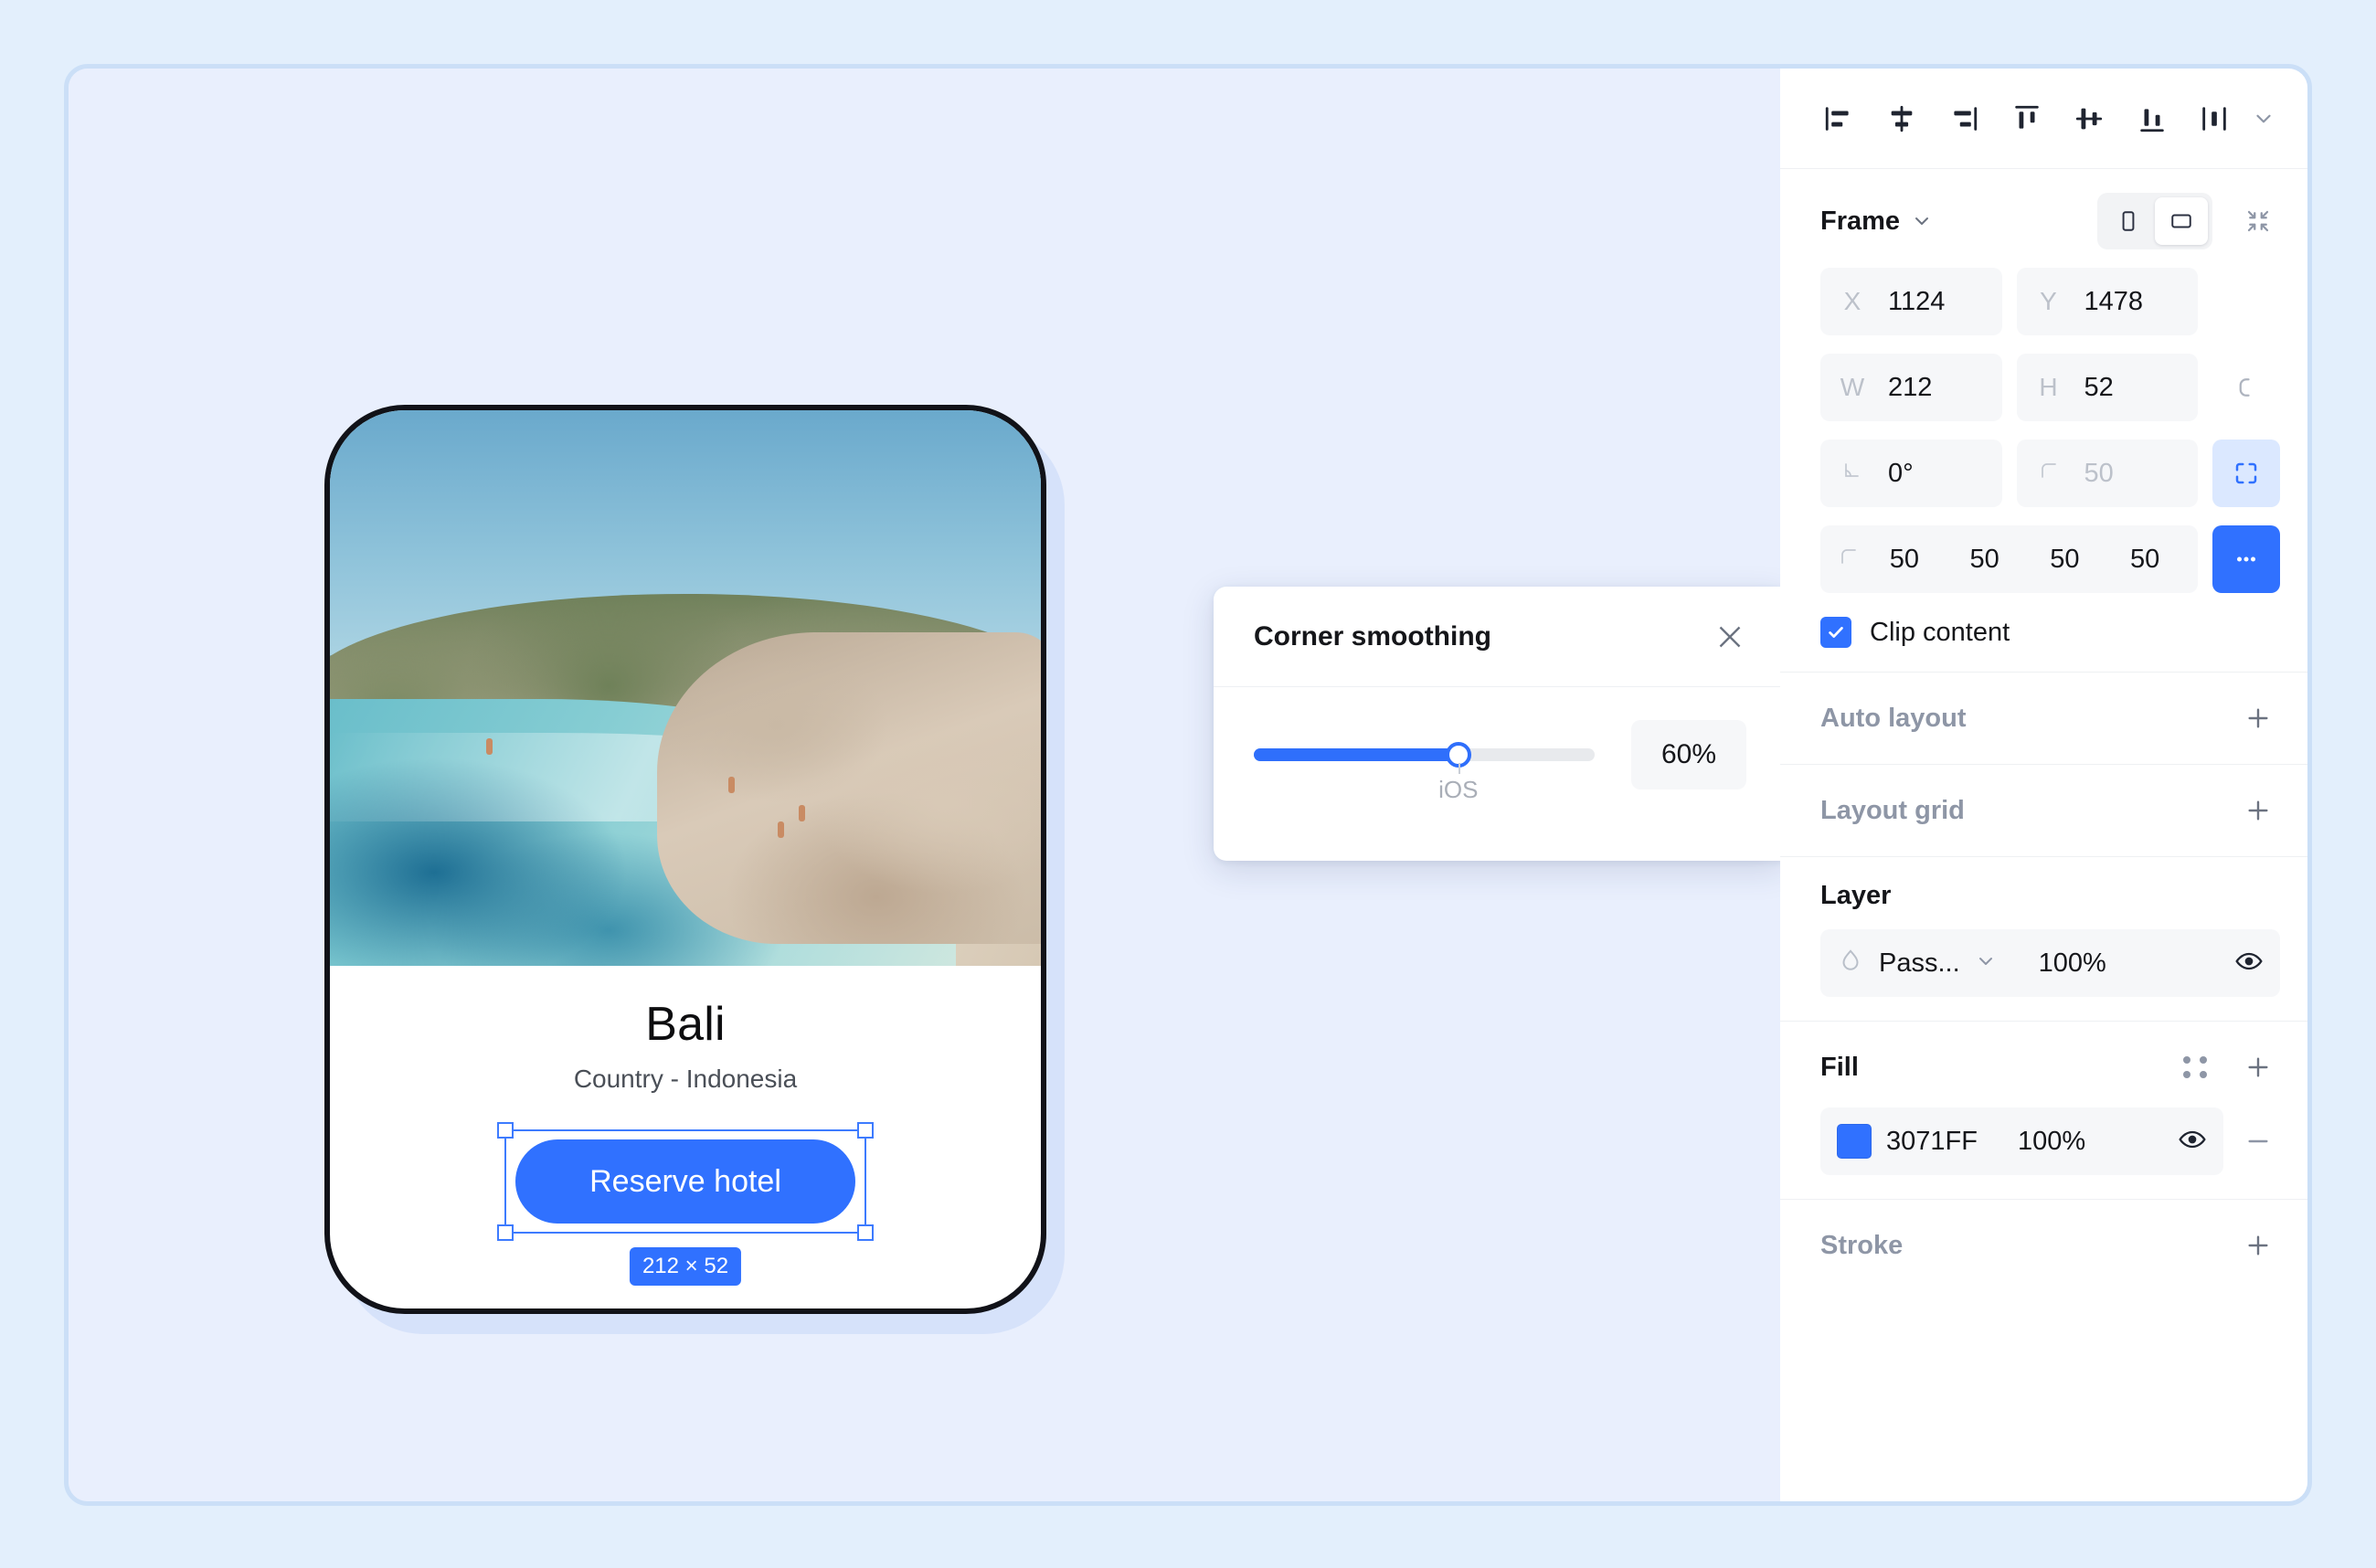 This screenshot has height=1568, width=2376. Describe the element at coordinates (1964, 119) in the screenshot. I see `align-right-icon` at that location.